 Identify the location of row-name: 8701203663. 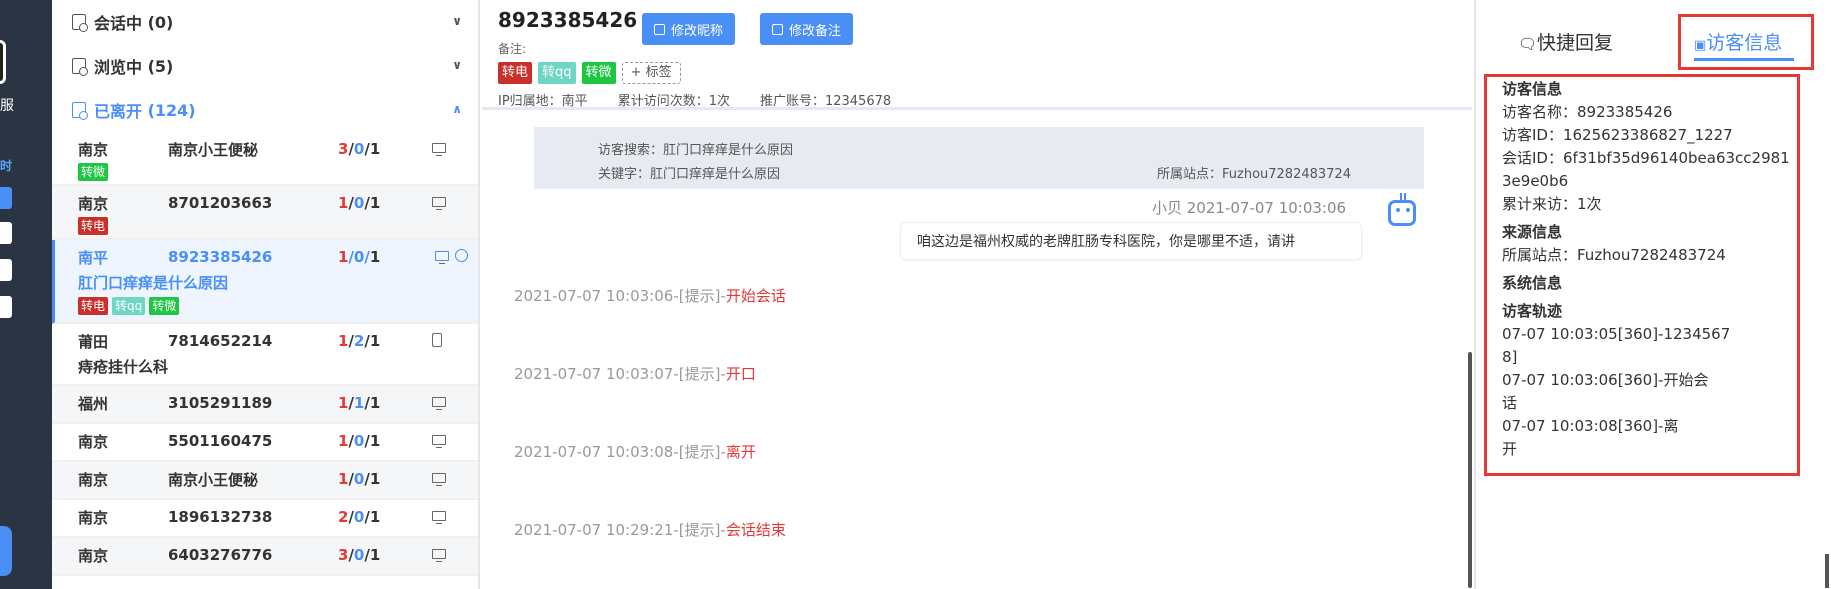
(220, 203).